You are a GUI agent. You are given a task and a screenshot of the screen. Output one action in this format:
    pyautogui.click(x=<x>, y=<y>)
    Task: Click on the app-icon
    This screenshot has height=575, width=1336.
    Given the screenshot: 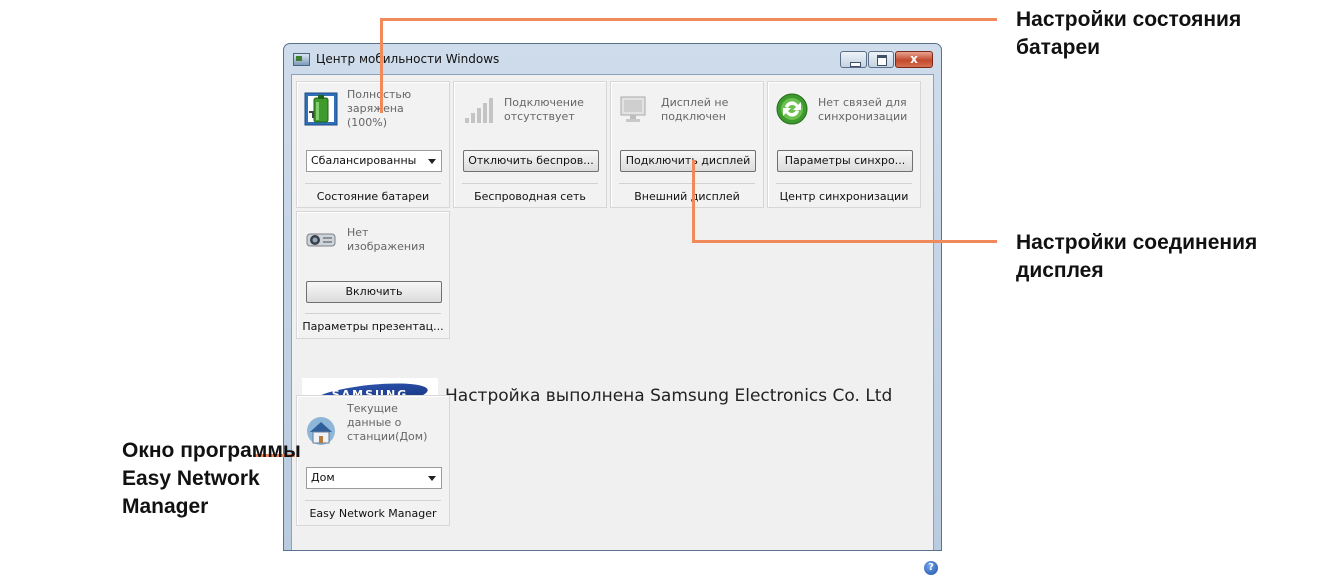 What is the action you would take?
    pyautogui.click(x=301, y=59)
    